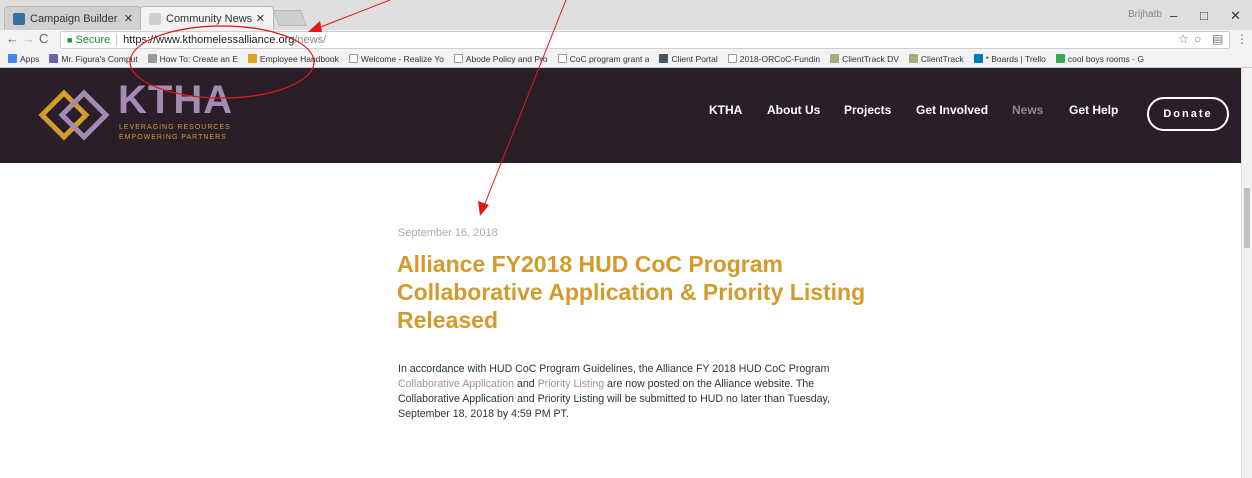 The width and height of the screenshot is (1252, 478). What do you see at coordinates (1099, 59) in the screenshot?
I see `bookmark-item: cool boys rooms - G` at bounding box center [1099, 59].